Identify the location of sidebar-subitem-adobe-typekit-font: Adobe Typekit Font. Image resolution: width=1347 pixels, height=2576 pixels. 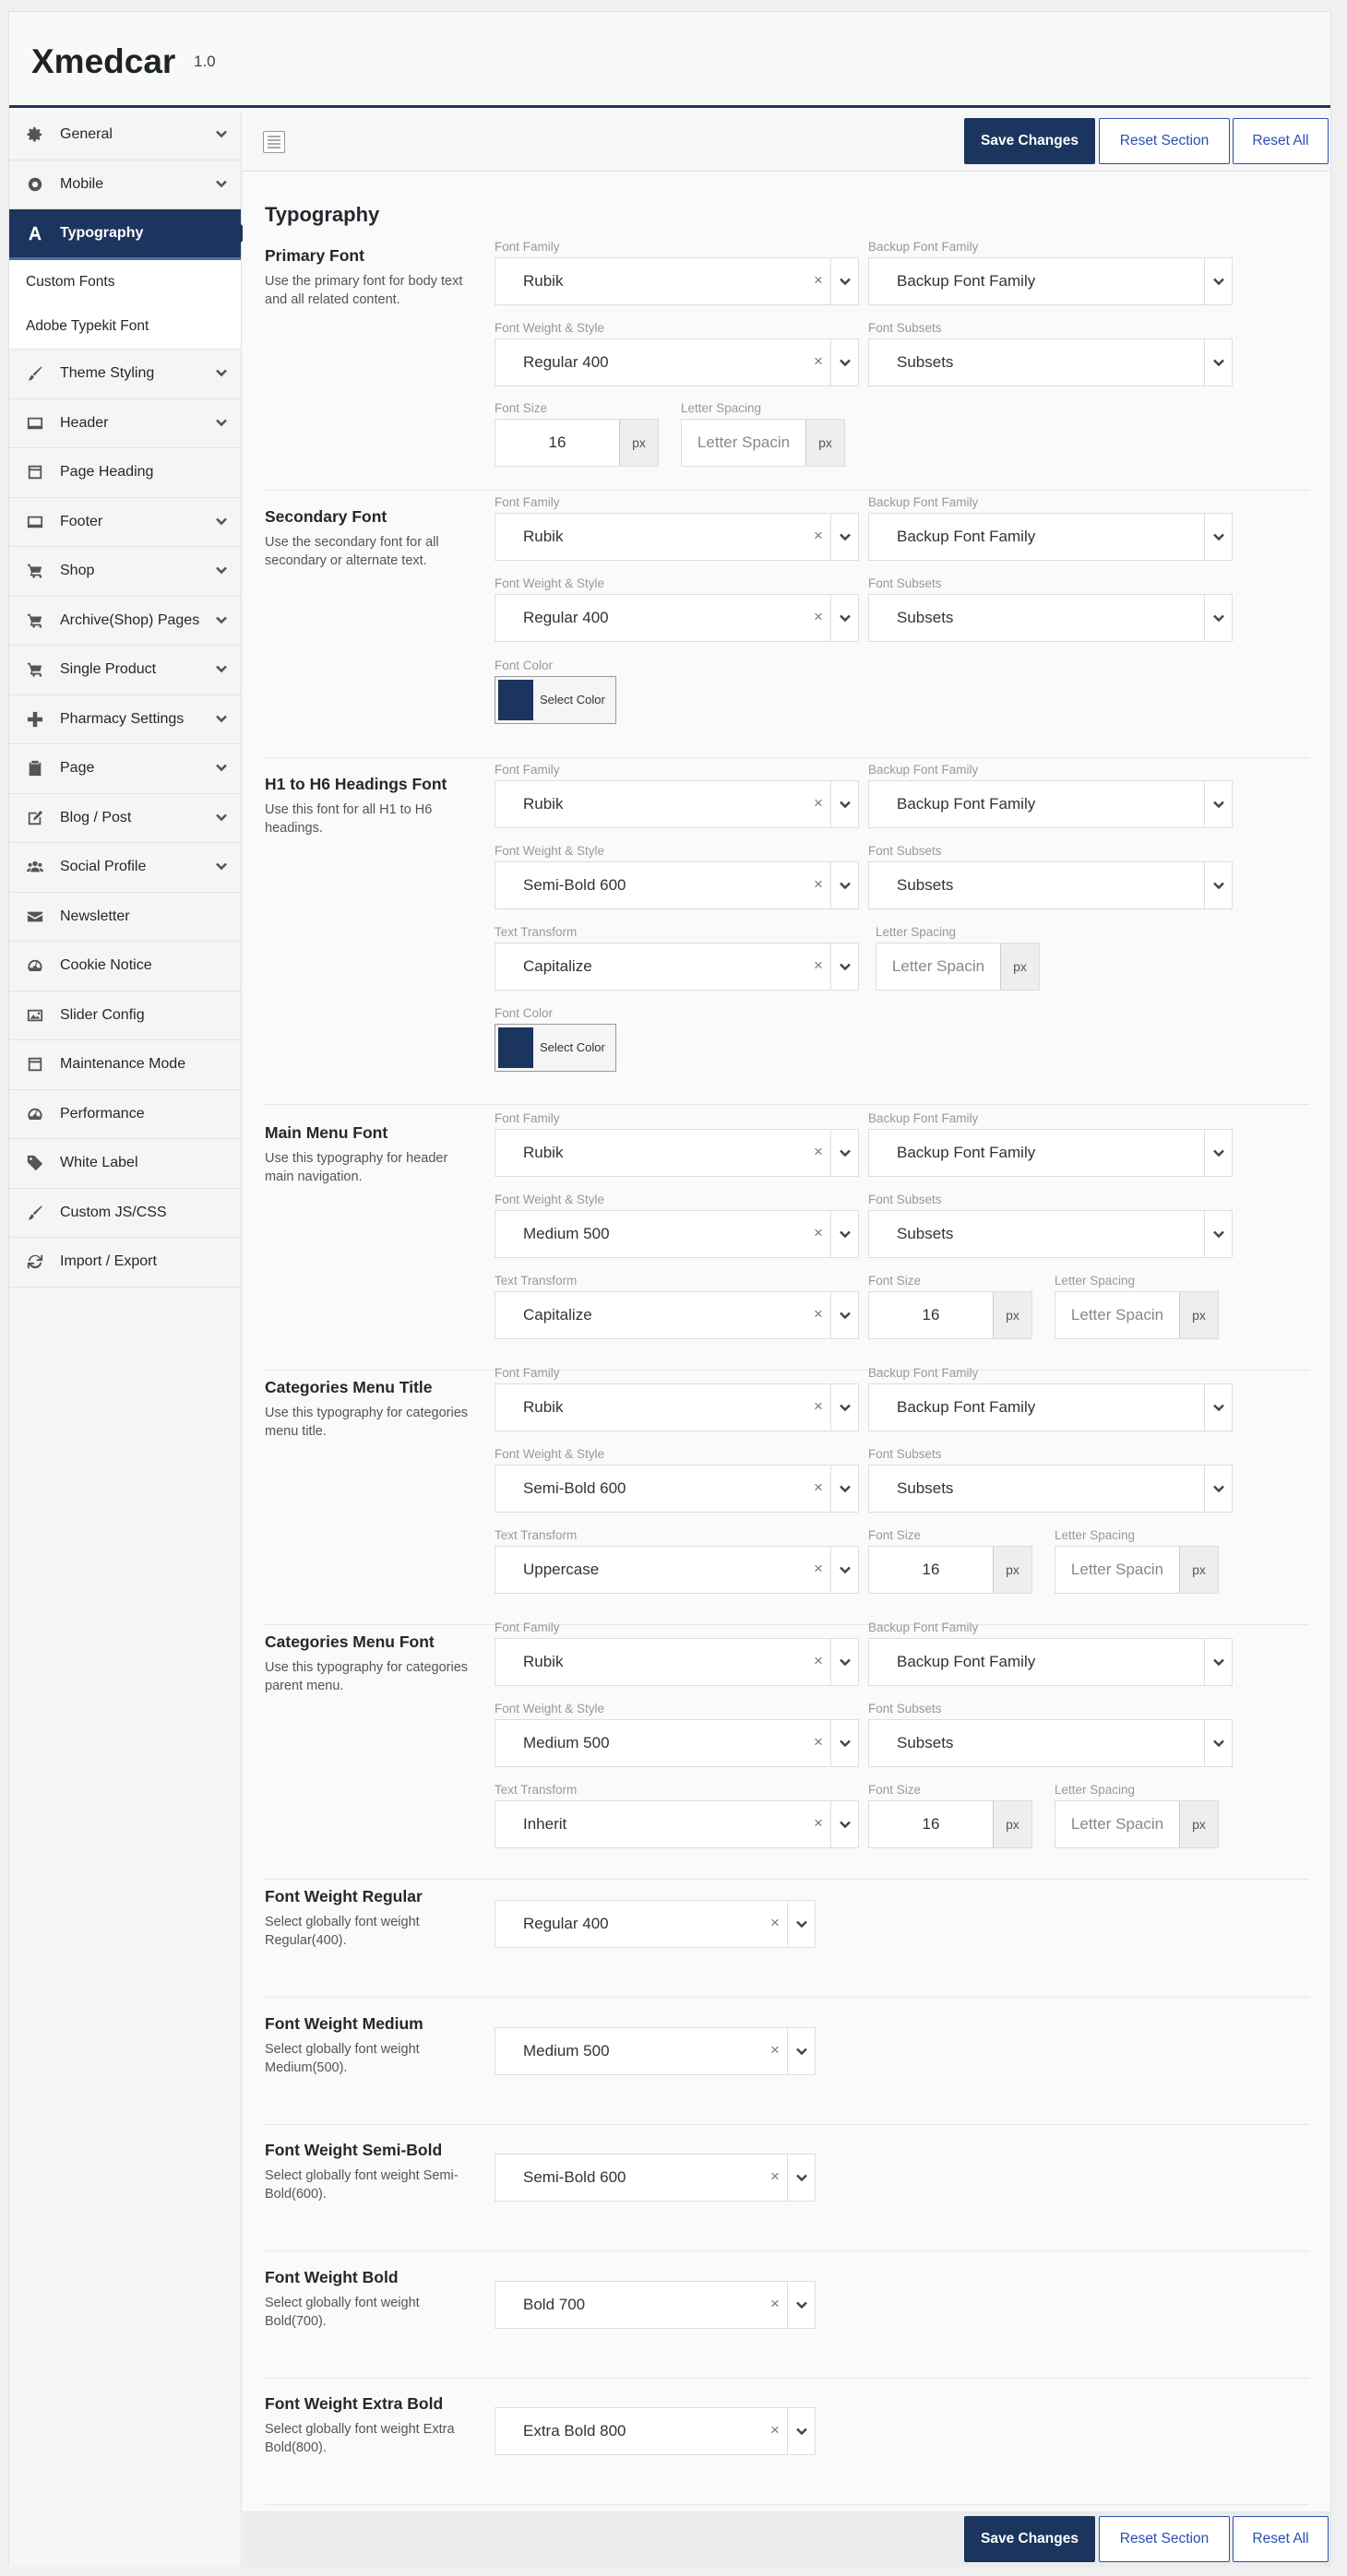
(125, 326).